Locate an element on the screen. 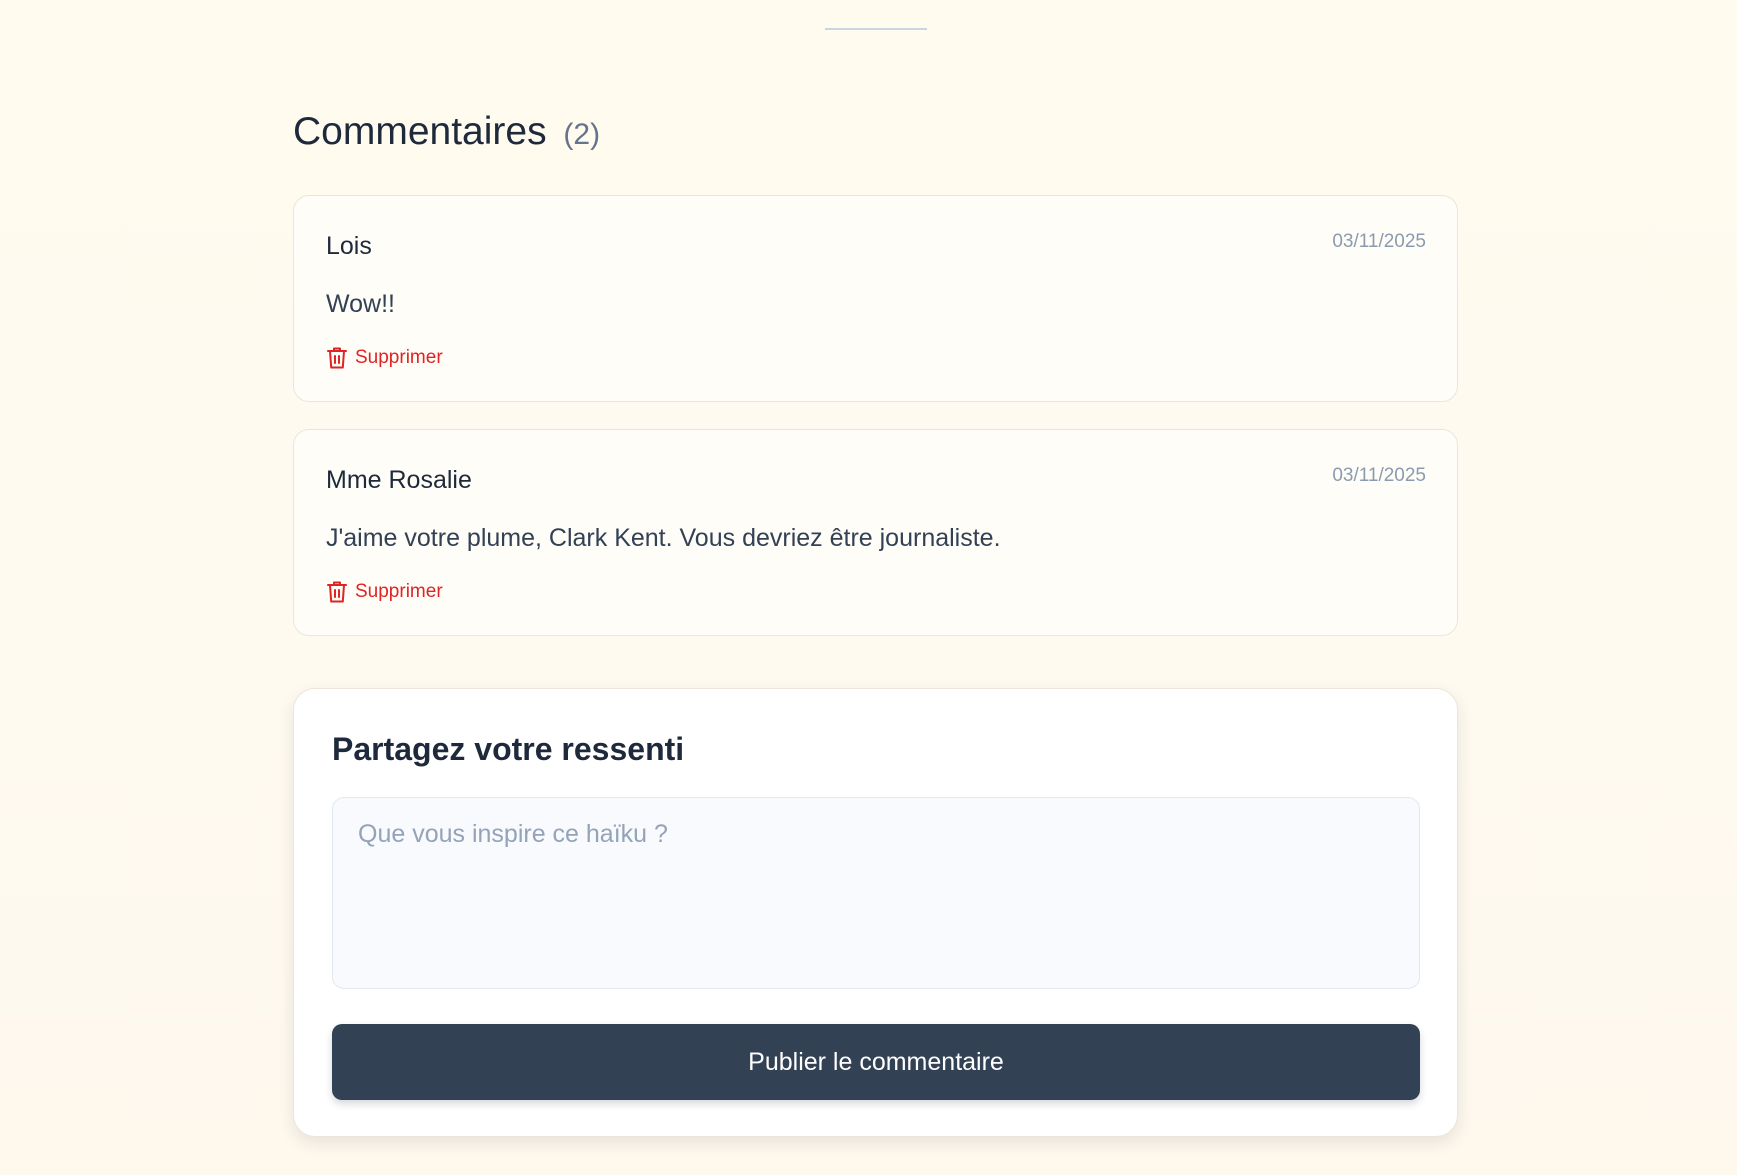 This screenshot has width=1737, height=1175. comment-card: Lois 03/11/2025 Wow!! Supprimer is located at coordinates (875, 298).